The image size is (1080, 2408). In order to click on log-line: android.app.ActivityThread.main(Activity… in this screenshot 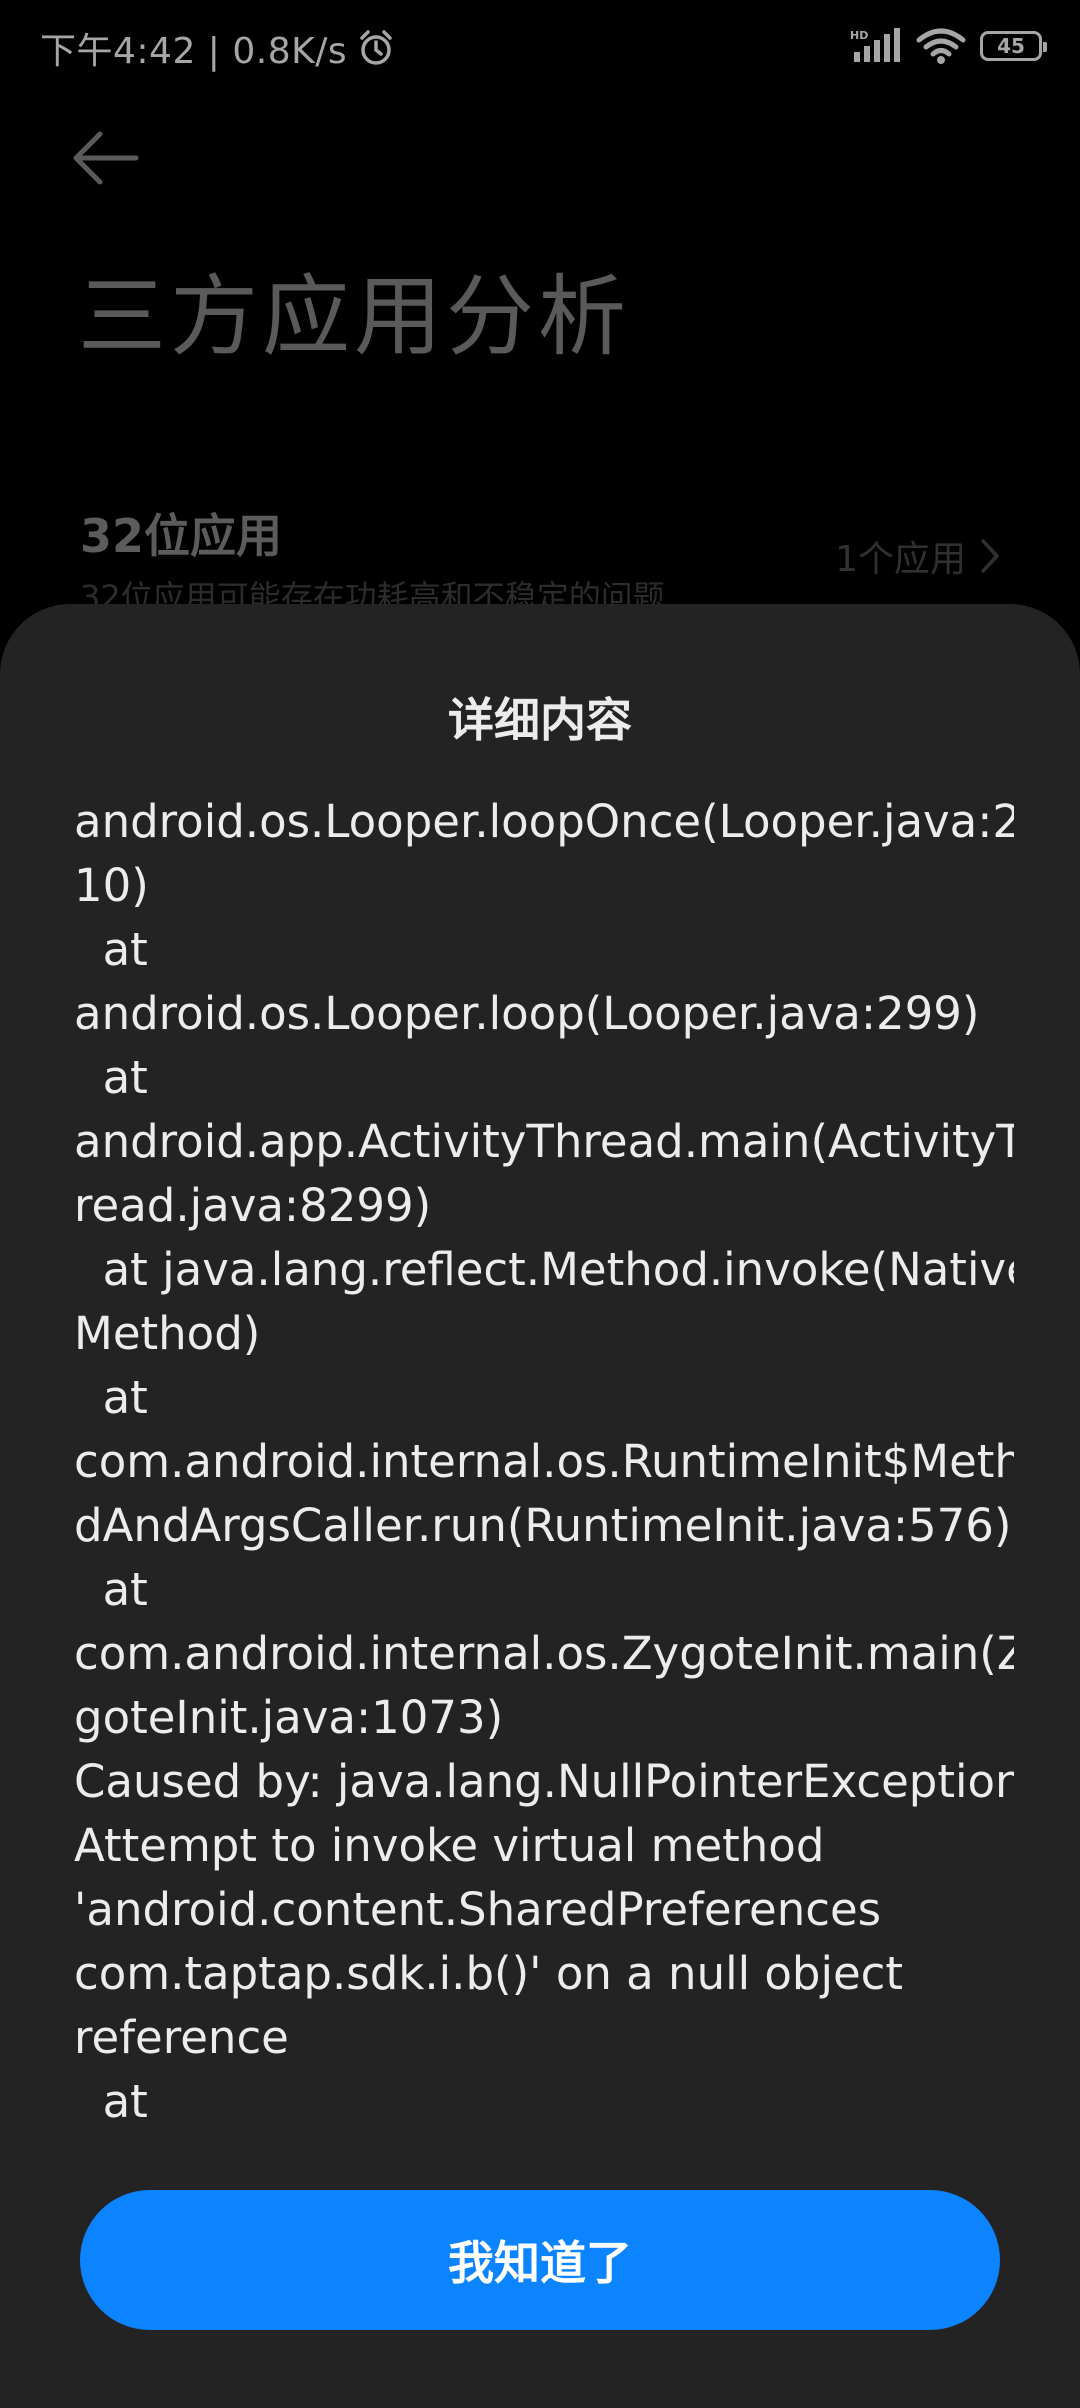, I will do `click(544, 1141)`.